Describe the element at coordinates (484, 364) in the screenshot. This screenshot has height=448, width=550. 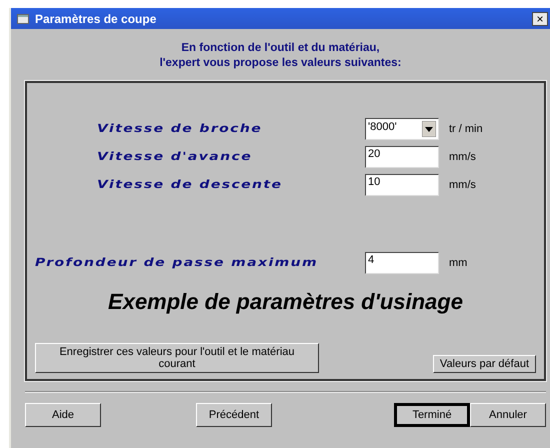
I see `default-values-button: Valeurs par défaut` at that location.